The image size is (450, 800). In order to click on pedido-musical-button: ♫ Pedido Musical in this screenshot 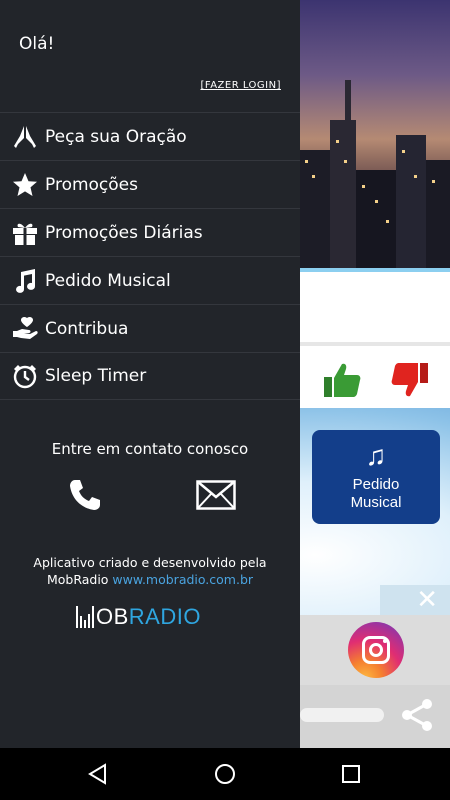, I will do `click(376, 477)`.